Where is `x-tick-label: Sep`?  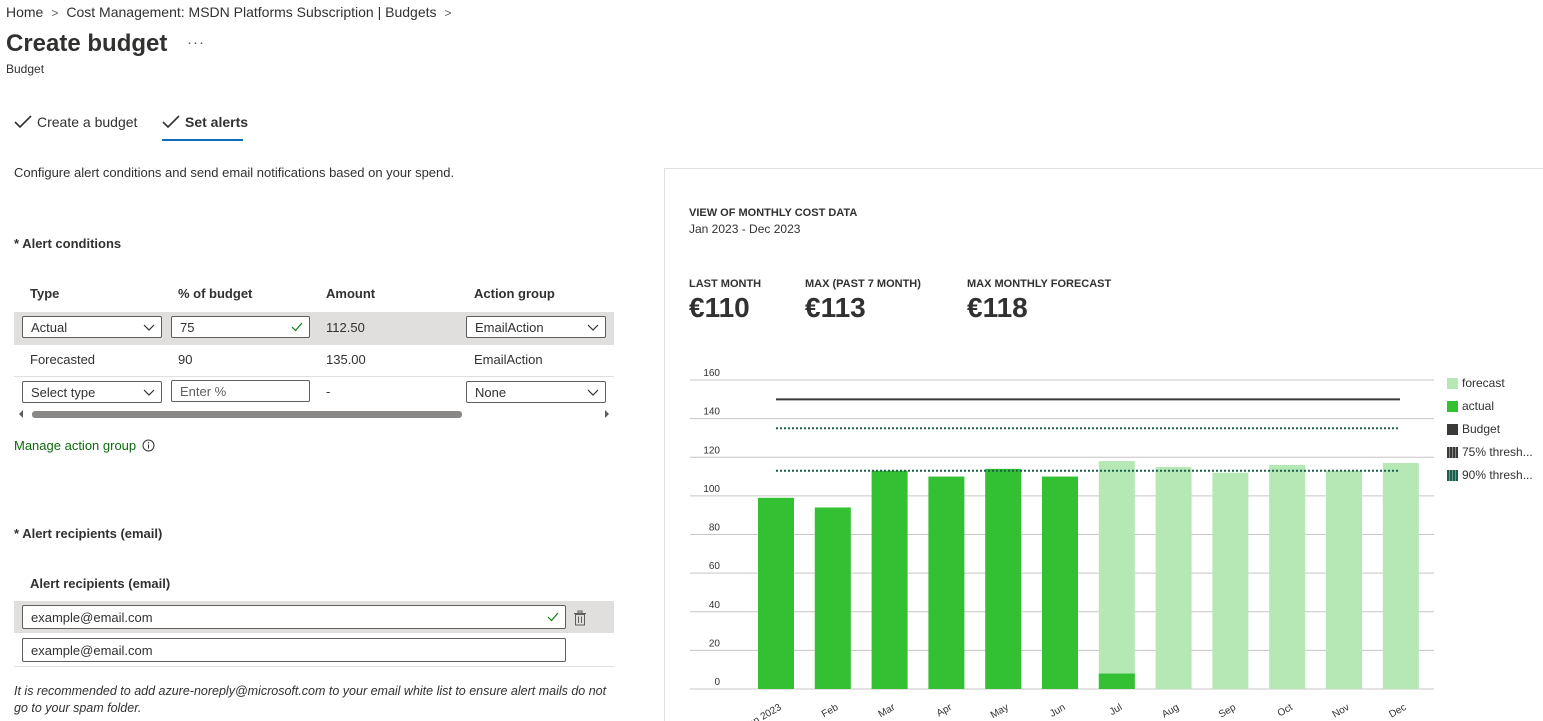 x-tick-label: Sep is located at coordinates (1227, 711).